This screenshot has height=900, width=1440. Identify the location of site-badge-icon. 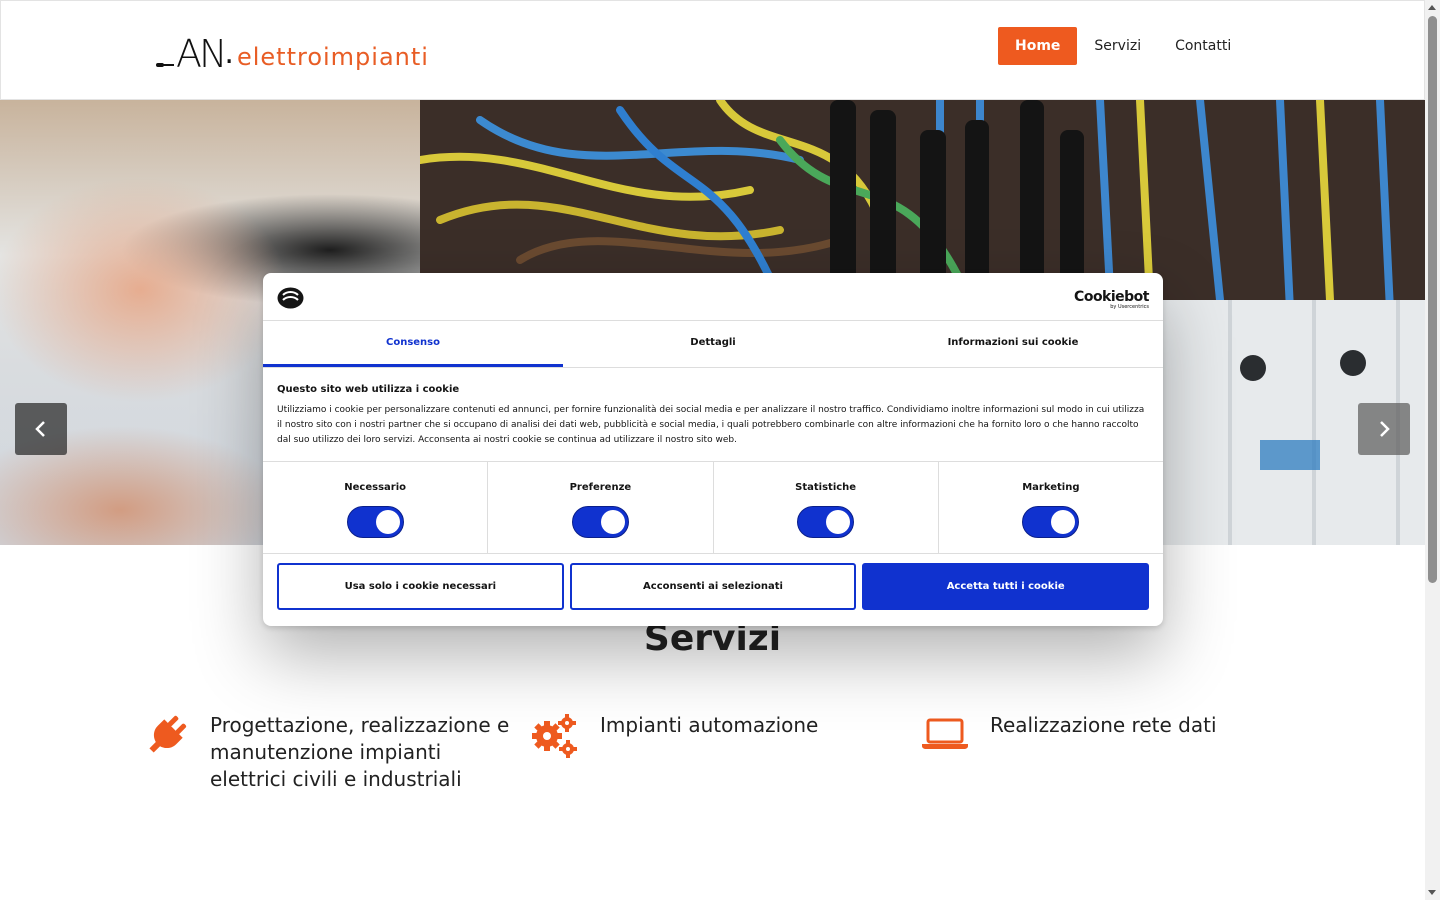
(290, 298).